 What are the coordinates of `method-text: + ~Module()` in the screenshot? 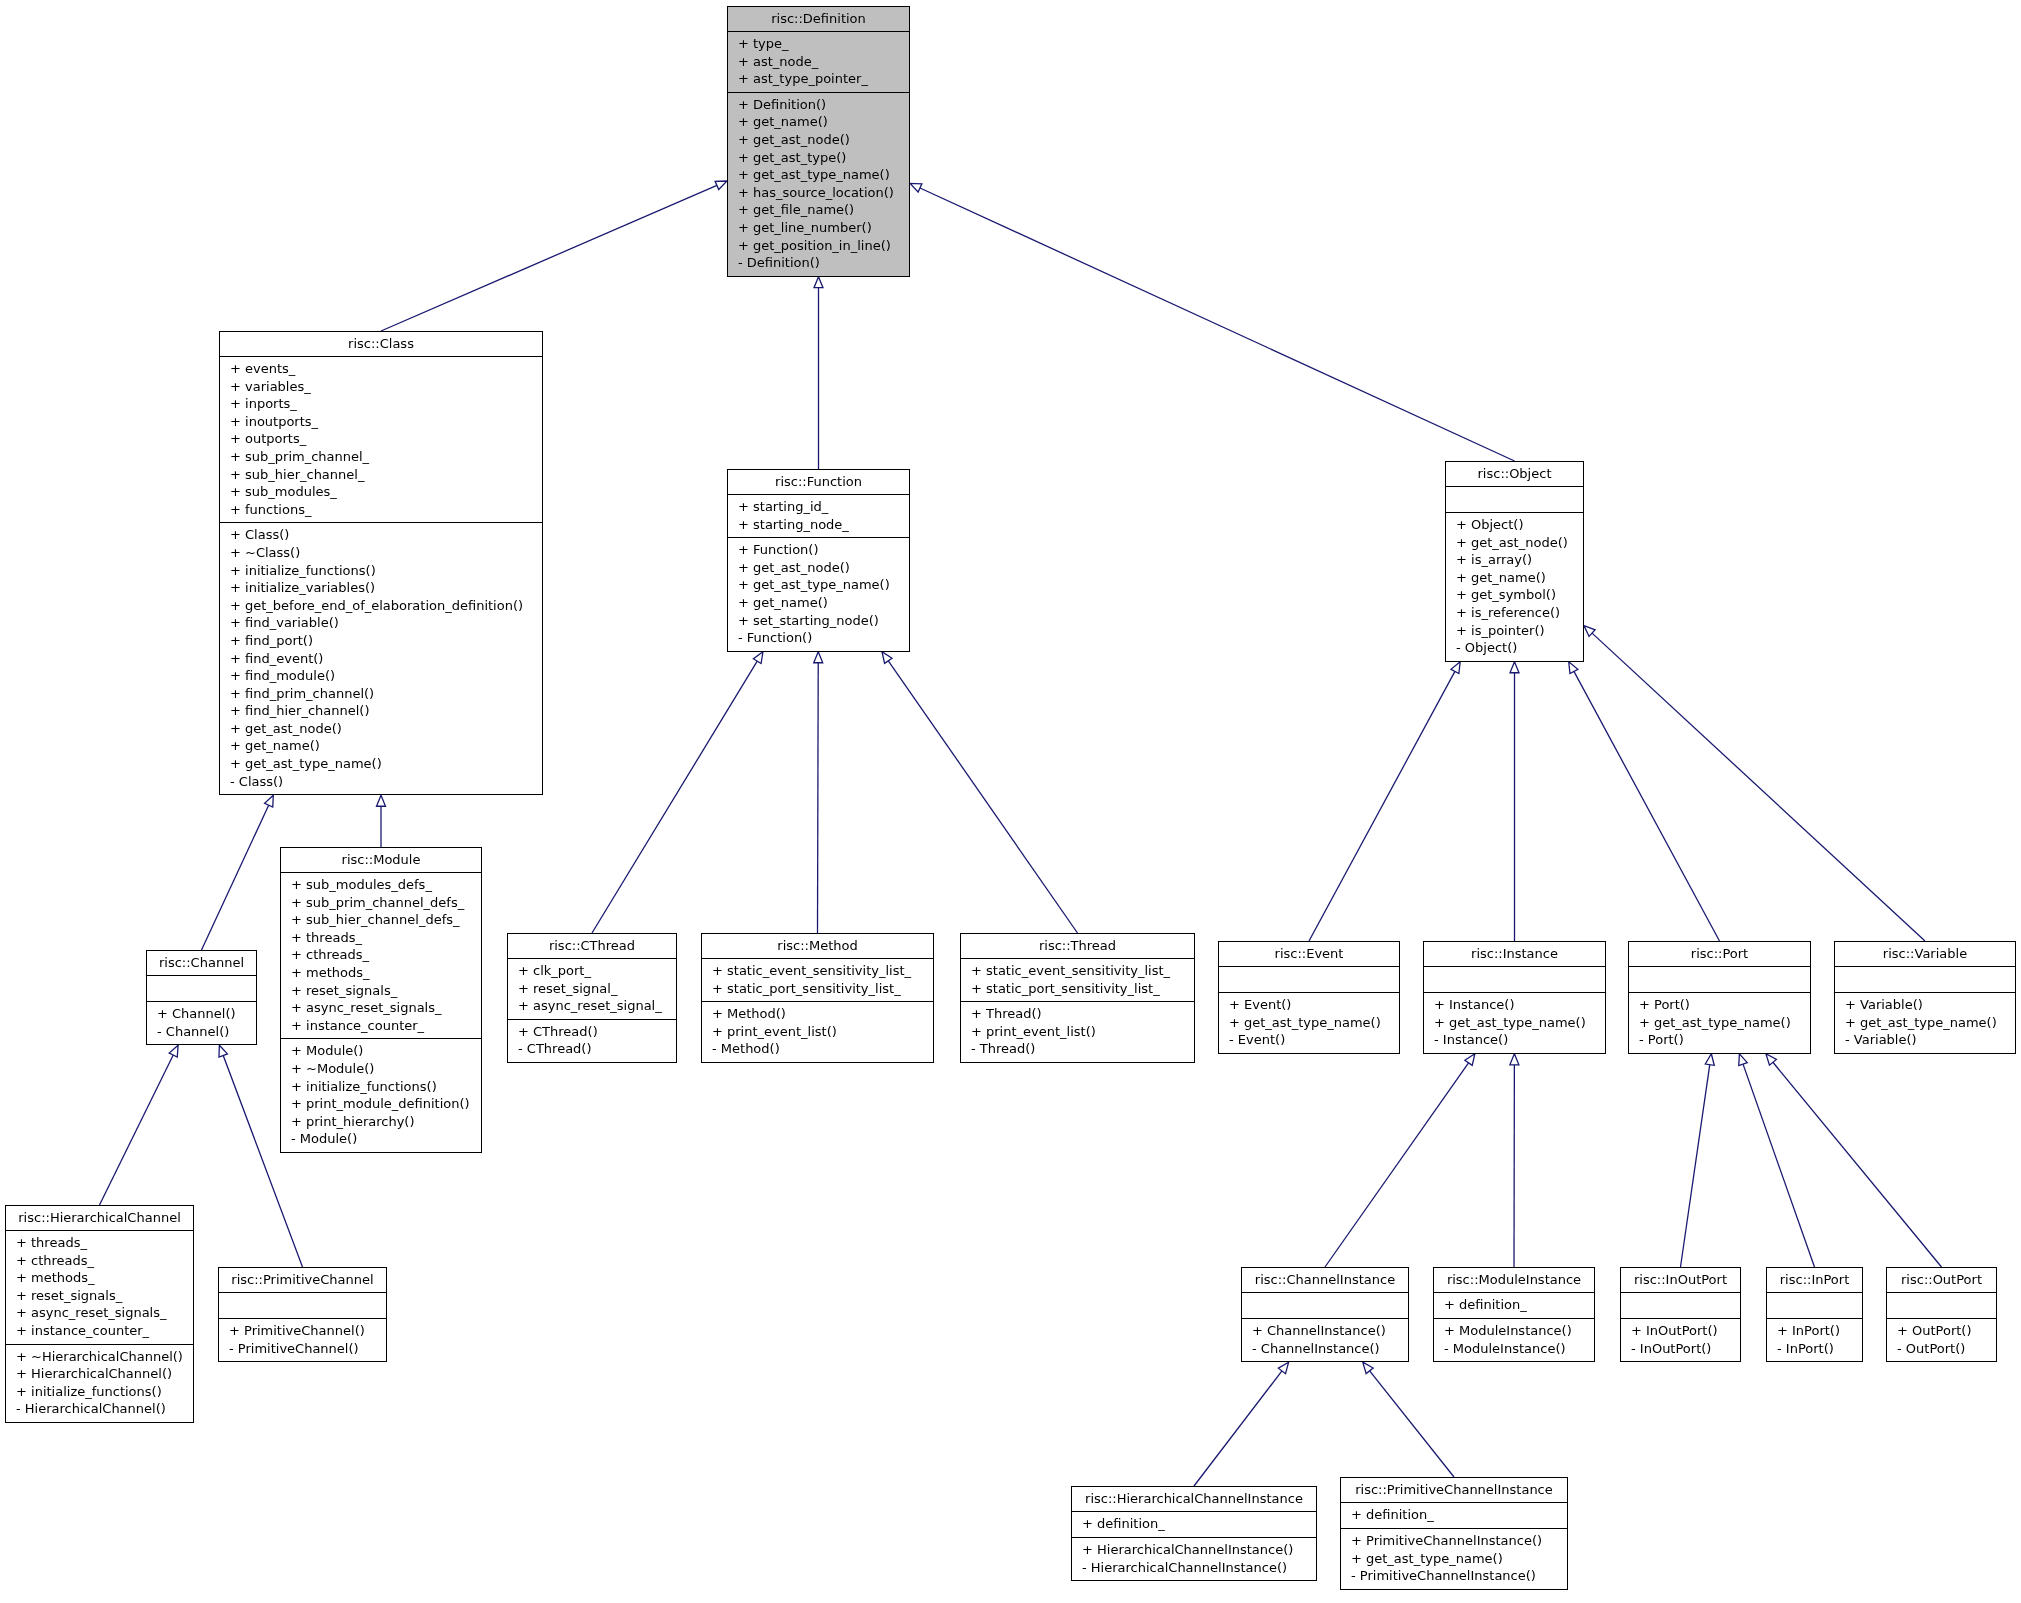 It's located at (333, 1068).